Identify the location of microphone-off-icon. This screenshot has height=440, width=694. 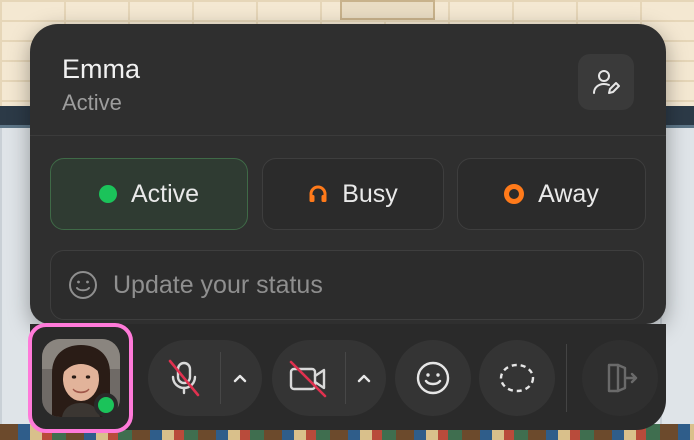
(184, 378).